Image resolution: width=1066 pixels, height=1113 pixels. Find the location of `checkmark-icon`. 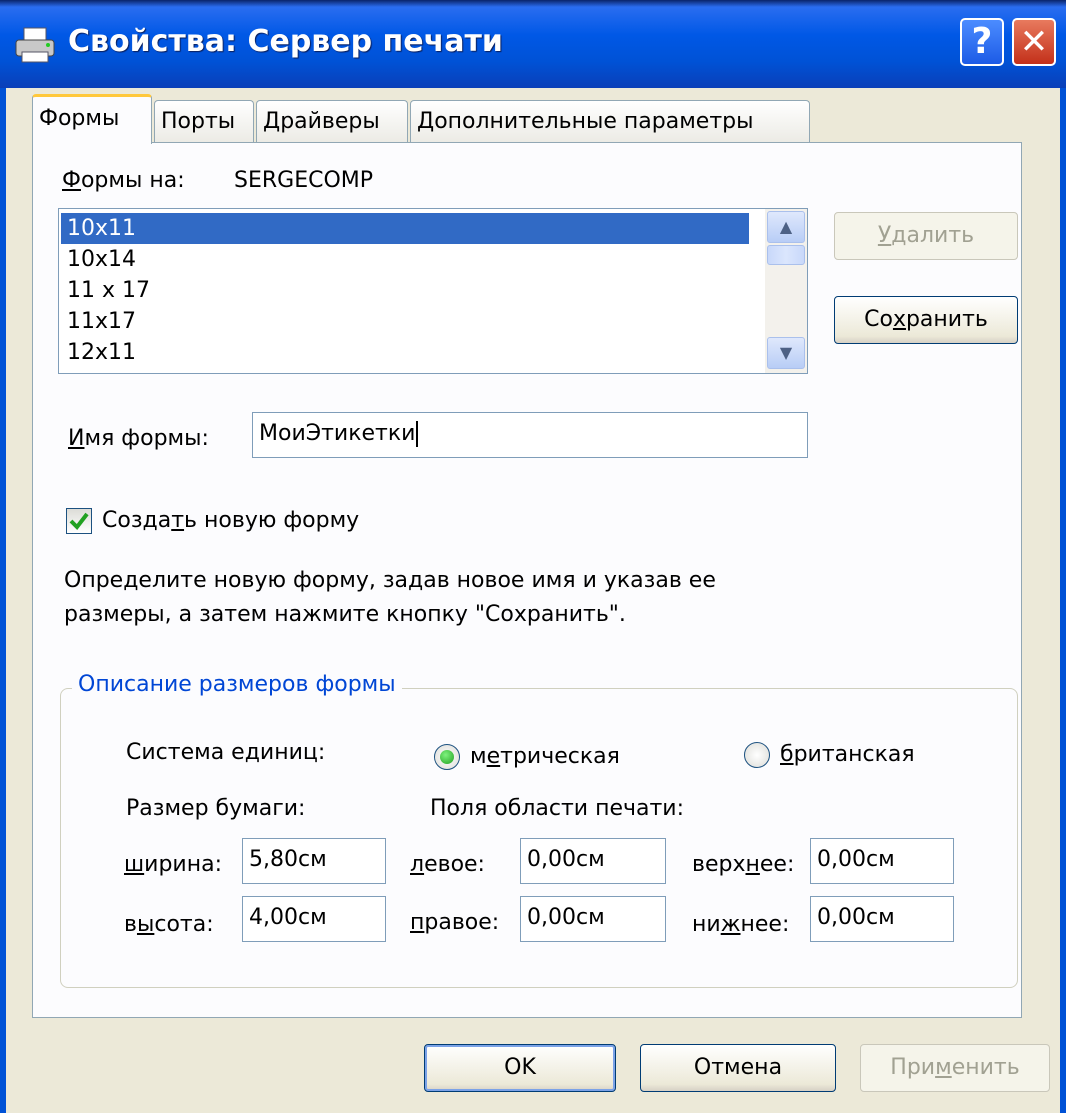

checkmark-icon is located at coordinates (79, 521).